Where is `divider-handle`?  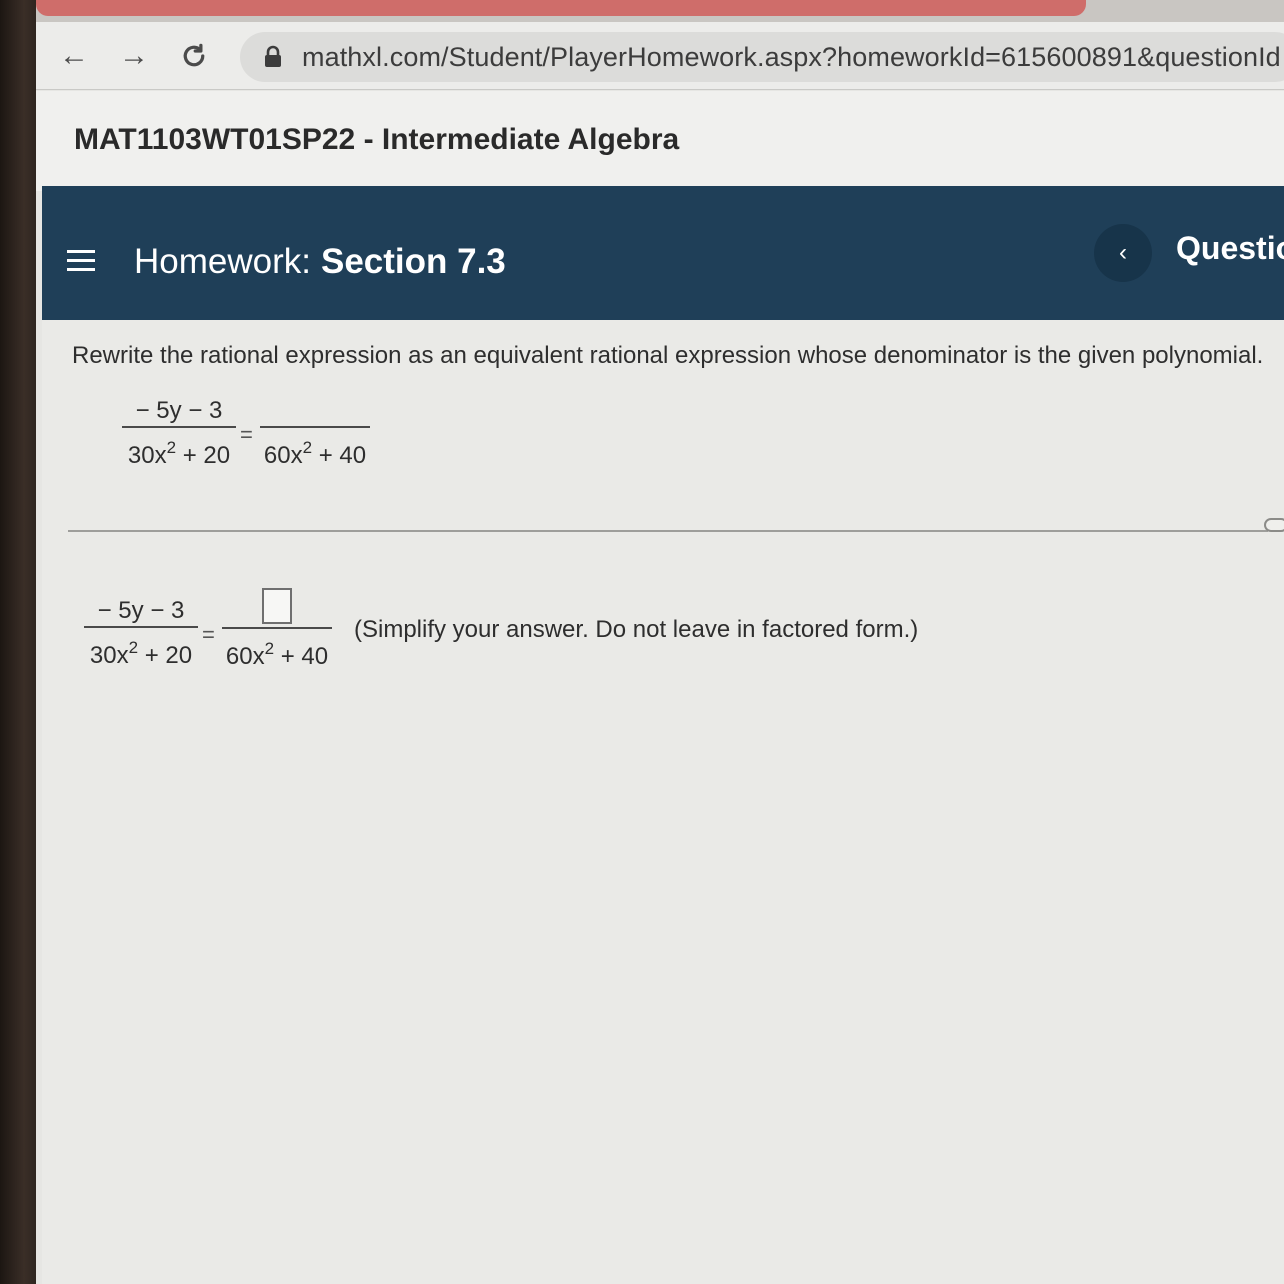
divider-handle is located at coordinates (1274, 525).